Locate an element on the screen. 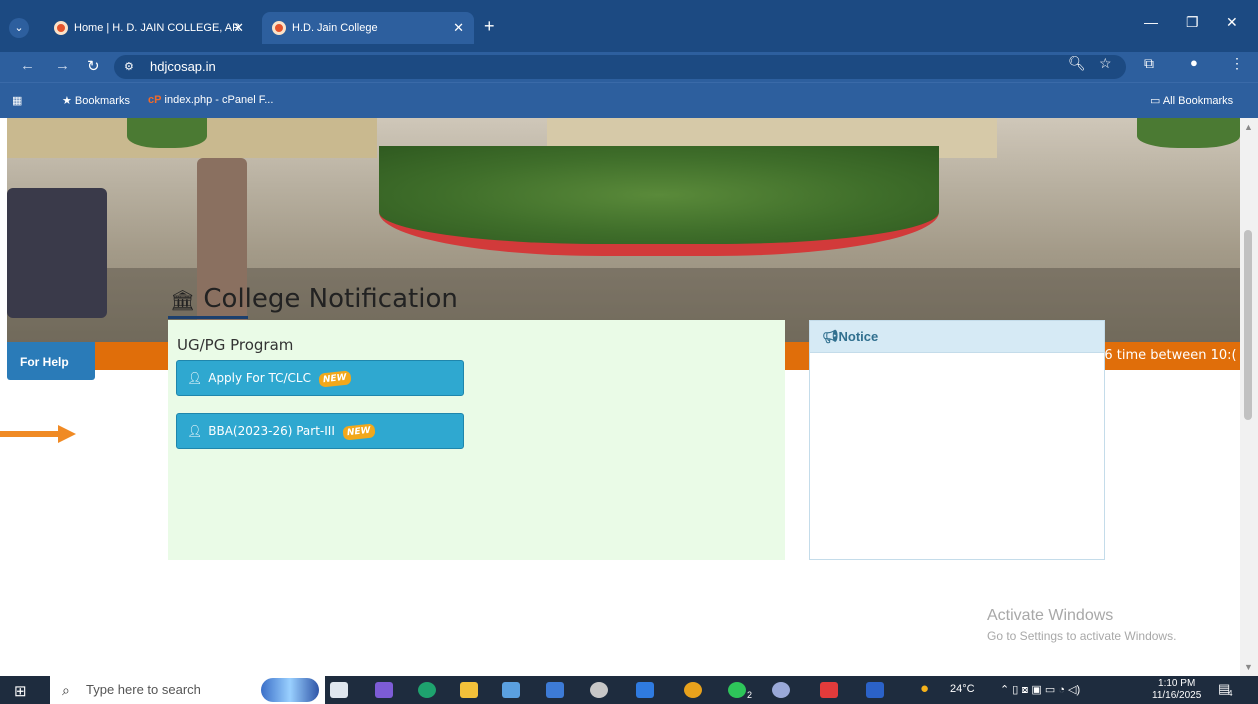 The image size is (1258, 704). bookmark-label: Bookmarks is located at coordinates (102, 101).